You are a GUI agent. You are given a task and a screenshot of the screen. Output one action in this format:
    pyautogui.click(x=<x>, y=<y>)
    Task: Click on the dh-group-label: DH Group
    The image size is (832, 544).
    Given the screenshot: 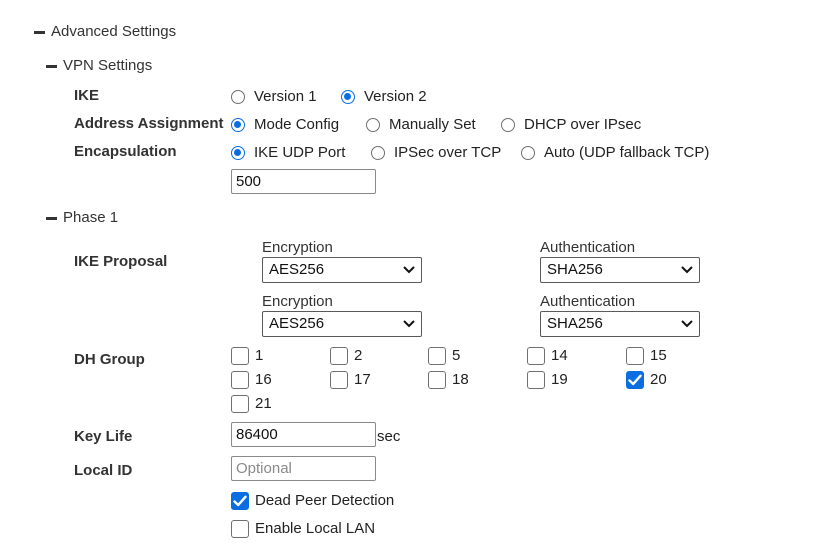 What is the action you would take?
    pyautogui.click(x=109, y=359)
    